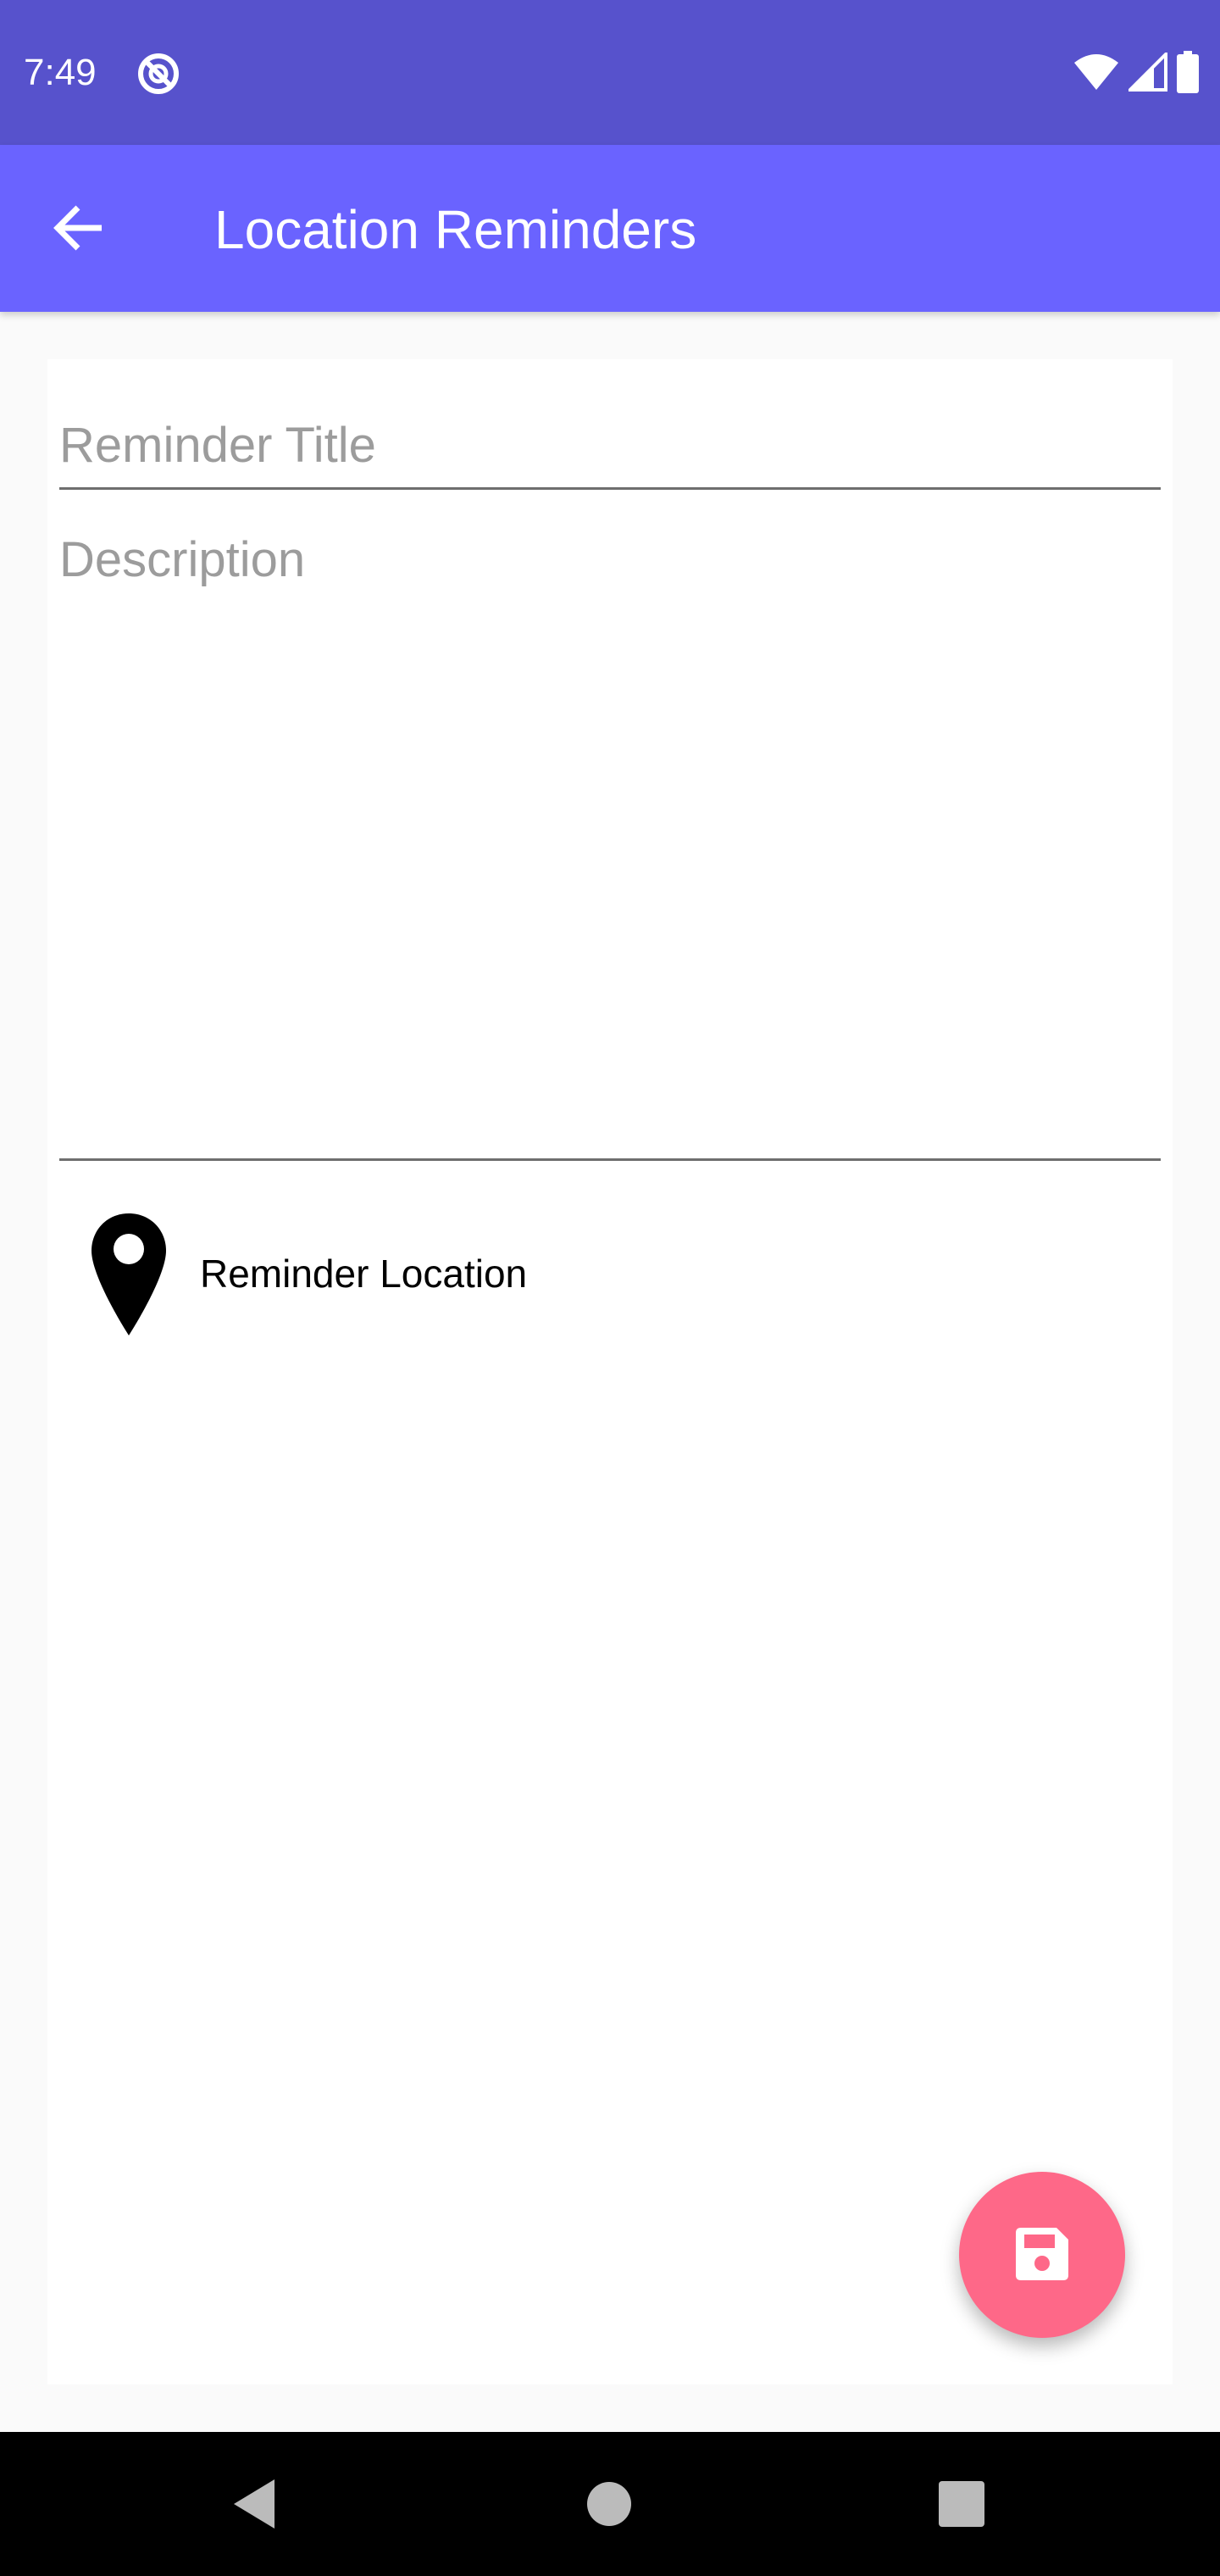 The image size is (1220, 2576). I want to click on status-icons, so click(1136, 73).